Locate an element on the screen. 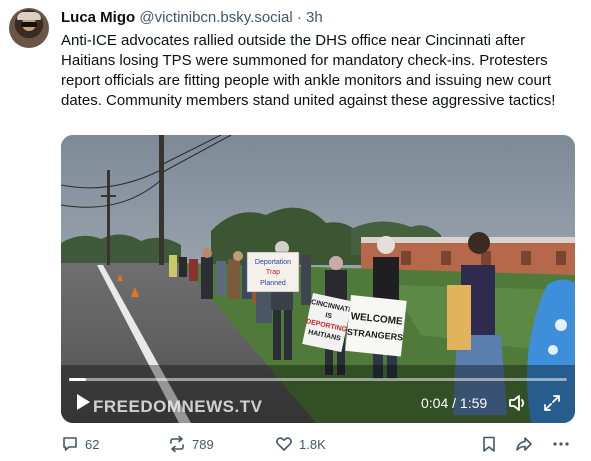 The width and height of the screenshot is (591, 461). bookmark-button is located at coordinates (489, 444).